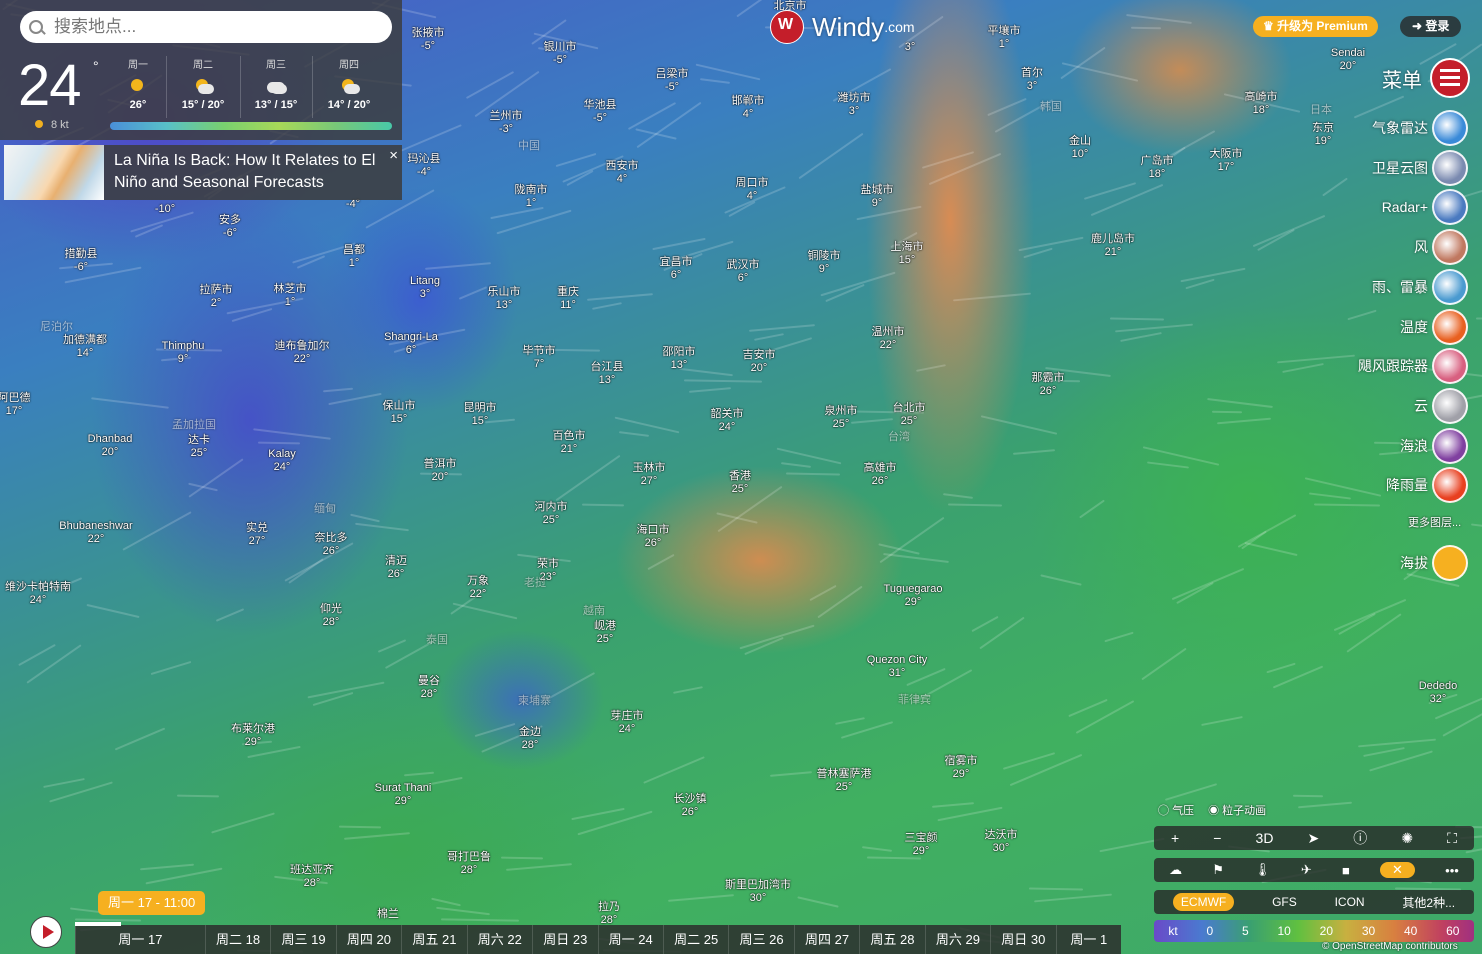 This screenshot has height=954, width=1482. What do you see at coordinates (1425, 207) in the screenshot?
I see `layer-item: Radar+` at bounding box center [1425, 207].